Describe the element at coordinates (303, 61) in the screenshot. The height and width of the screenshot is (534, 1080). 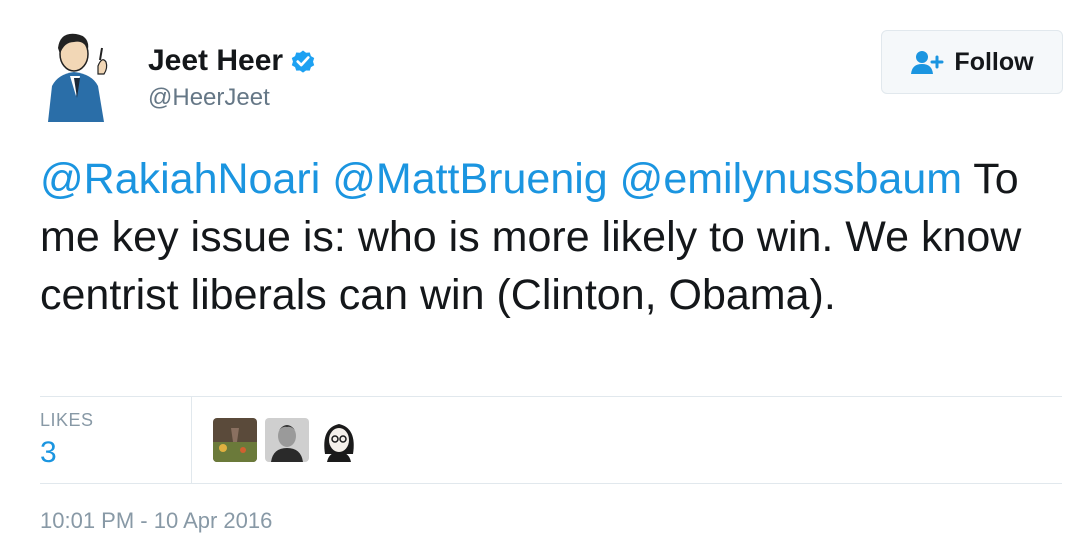
I see `verified-badge-icon` at that location.